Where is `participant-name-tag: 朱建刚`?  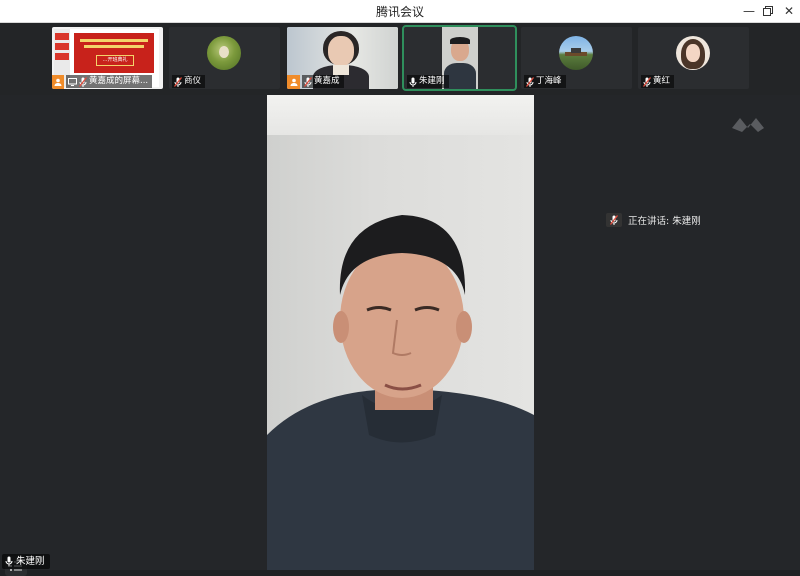 participant-name-tag: 朱建刚 is located at coordinates (428, 81).